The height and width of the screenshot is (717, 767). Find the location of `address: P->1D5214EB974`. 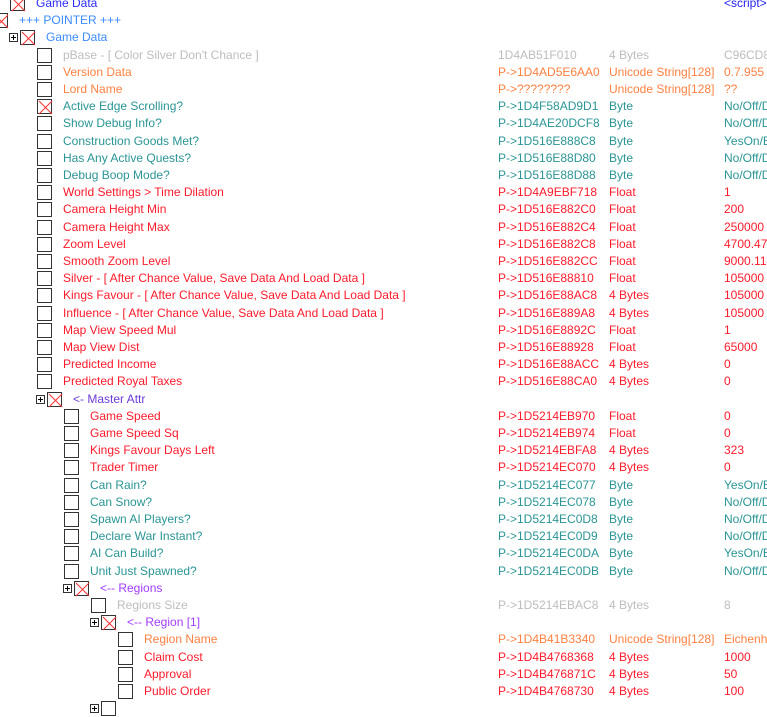

address: P->1D5214EB974 is located at coordinates (546, 433).